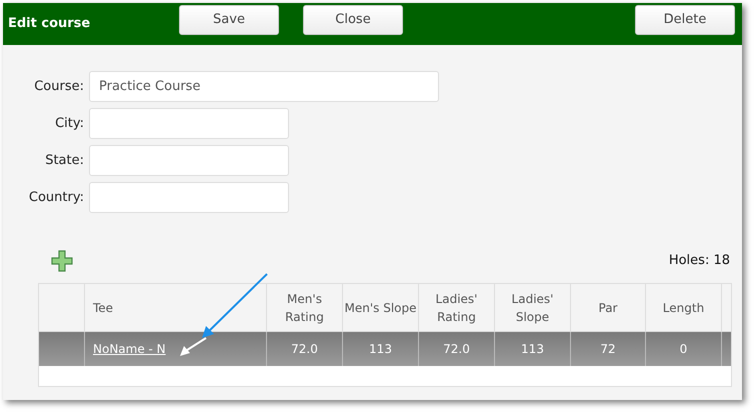 This screenshot has width=754, height=416. What do you see at coordinates (608, 349) in the screenshot?
I see `table-cell: 72` at bounding box center [608, 349].